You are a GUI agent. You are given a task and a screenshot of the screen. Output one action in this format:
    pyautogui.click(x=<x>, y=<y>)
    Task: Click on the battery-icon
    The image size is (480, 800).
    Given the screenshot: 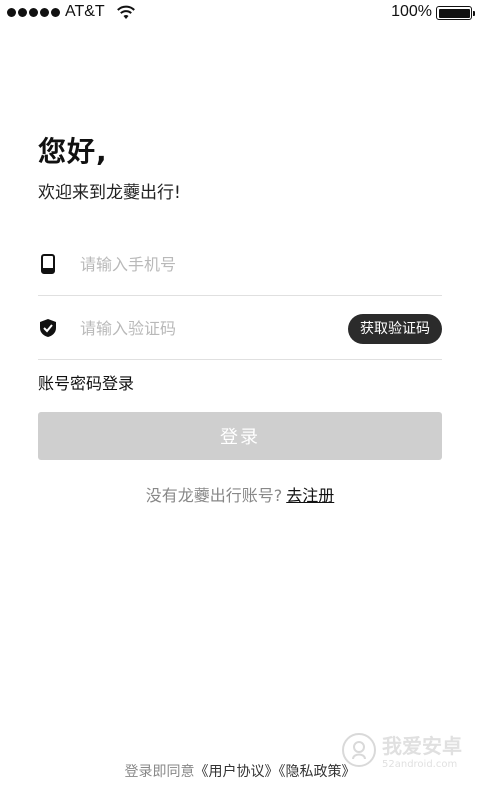 What is the action you would take?
    pyautogui.click(x=455, y=13)
    